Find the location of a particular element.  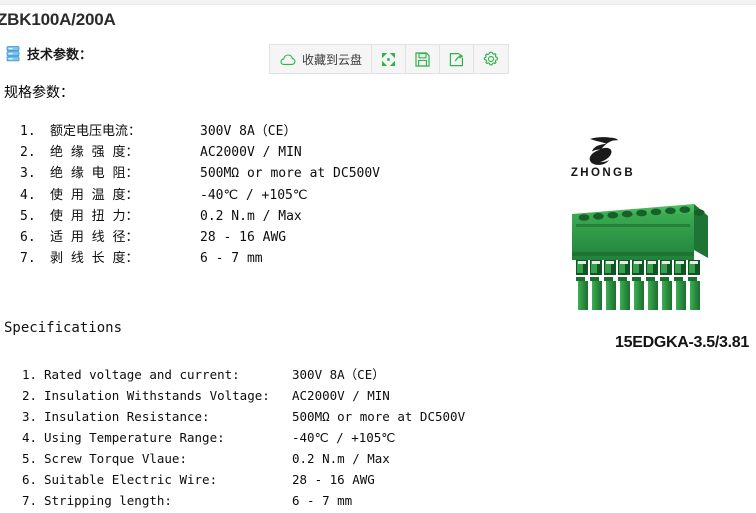

row-label: 使 用 扭 力： is located at coordinates (94, 216).